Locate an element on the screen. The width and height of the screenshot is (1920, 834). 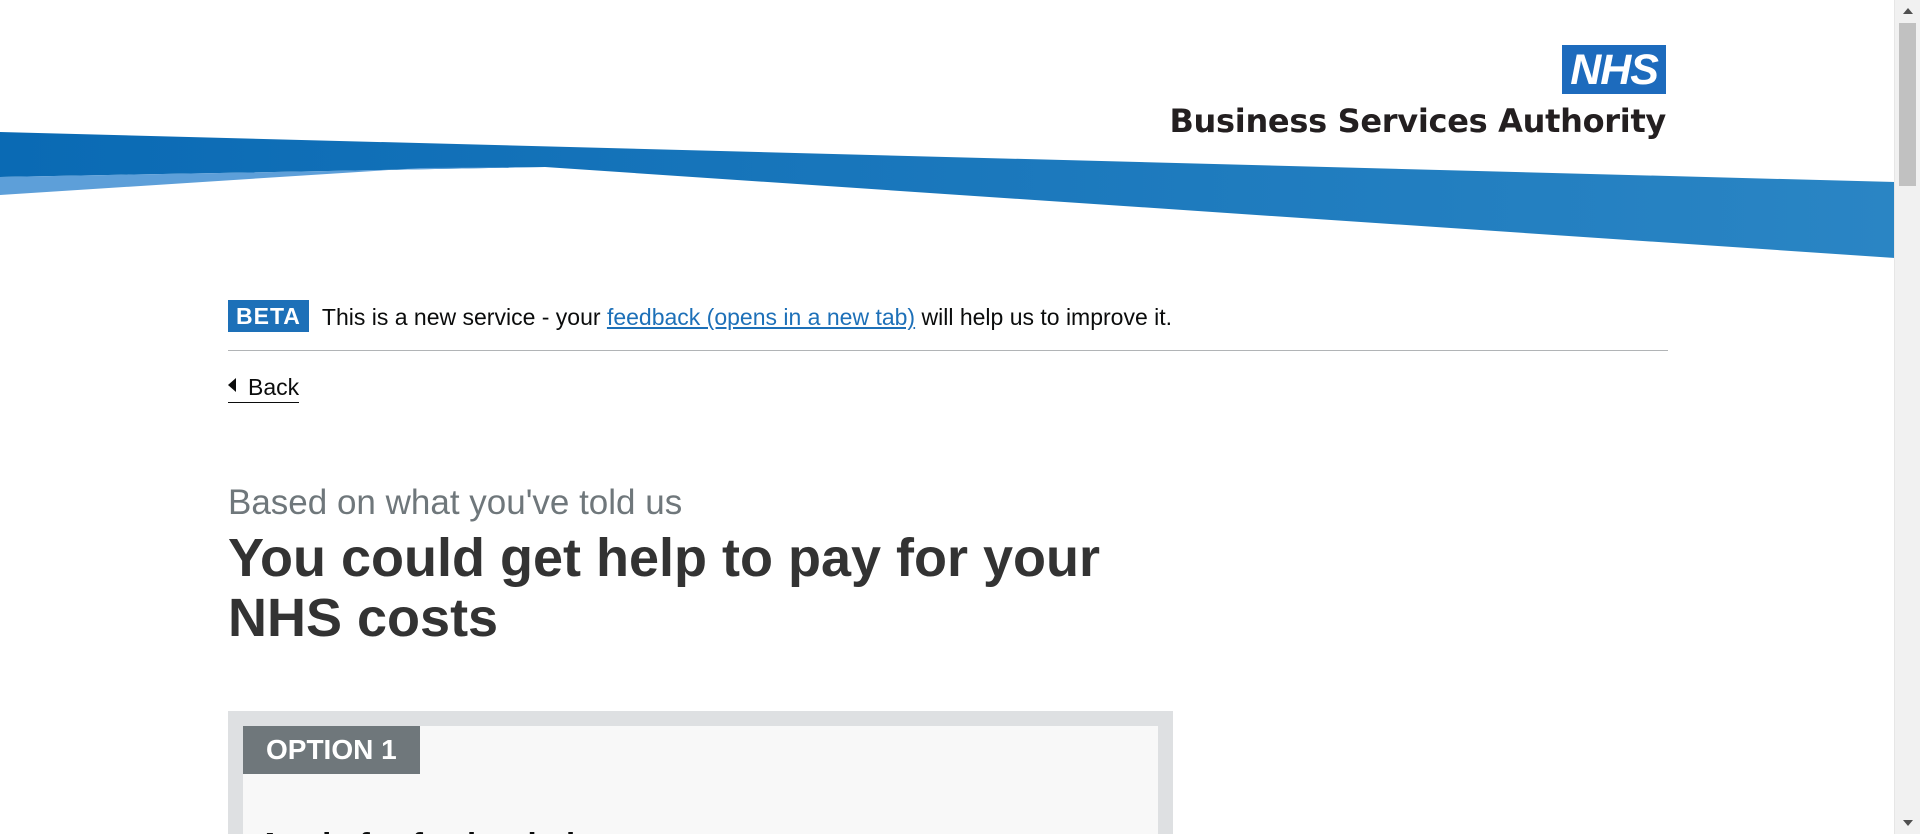
option-1-panel: OPTION 1 Apply for further help is located at coordinates (700, 772).